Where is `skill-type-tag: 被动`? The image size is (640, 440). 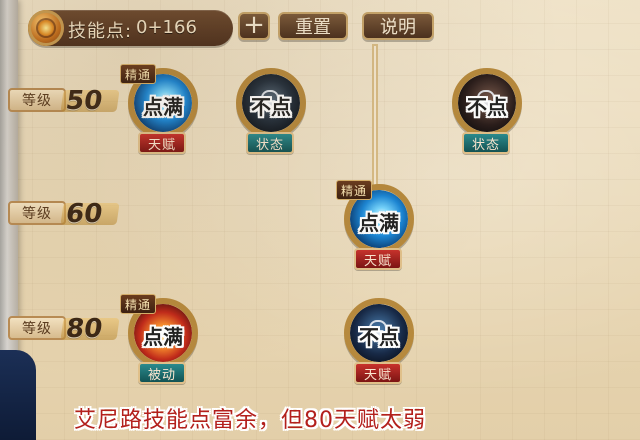
skill-type-tag: 被动 is located at coordinates (162, 373).